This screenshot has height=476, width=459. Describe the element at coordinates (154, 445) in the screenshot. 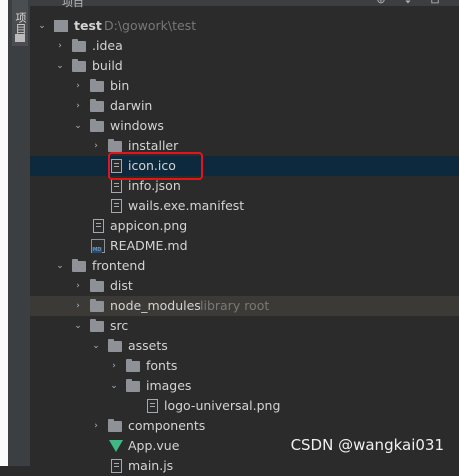

I see `tree-item-label: App.vue` at that location.